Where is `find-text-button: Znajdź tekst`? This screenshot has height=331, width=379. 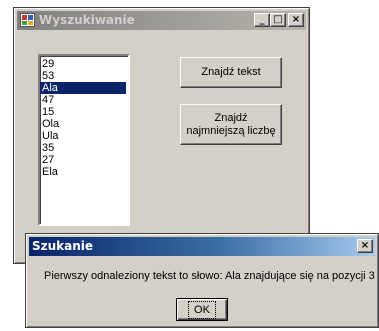
find-text-button: Znajdź tekst is located at coordinates (231, 72).